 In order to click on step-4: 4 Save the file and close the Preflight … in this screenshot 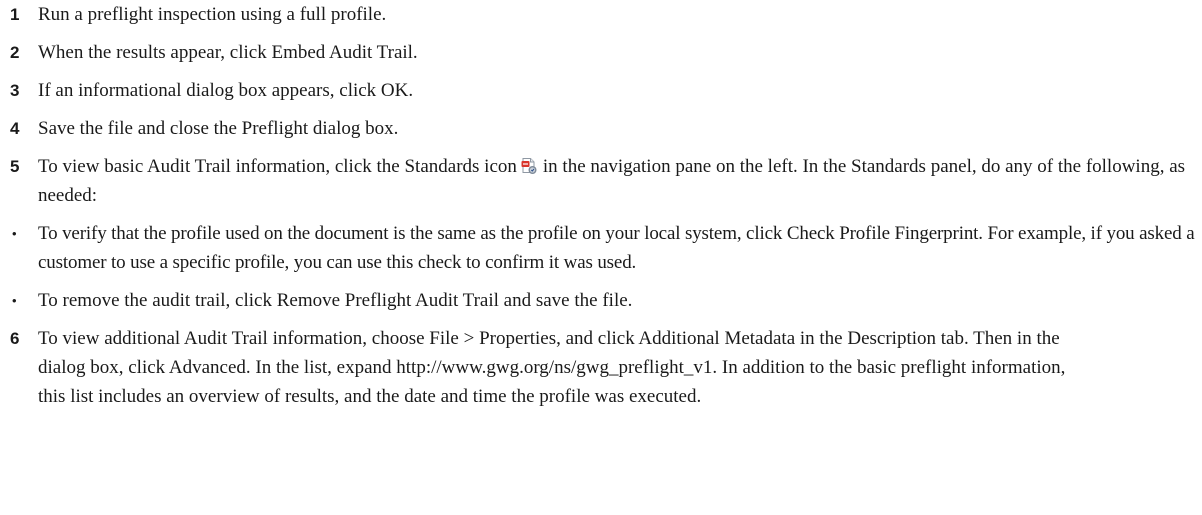, I will do `click(602, 128)`.